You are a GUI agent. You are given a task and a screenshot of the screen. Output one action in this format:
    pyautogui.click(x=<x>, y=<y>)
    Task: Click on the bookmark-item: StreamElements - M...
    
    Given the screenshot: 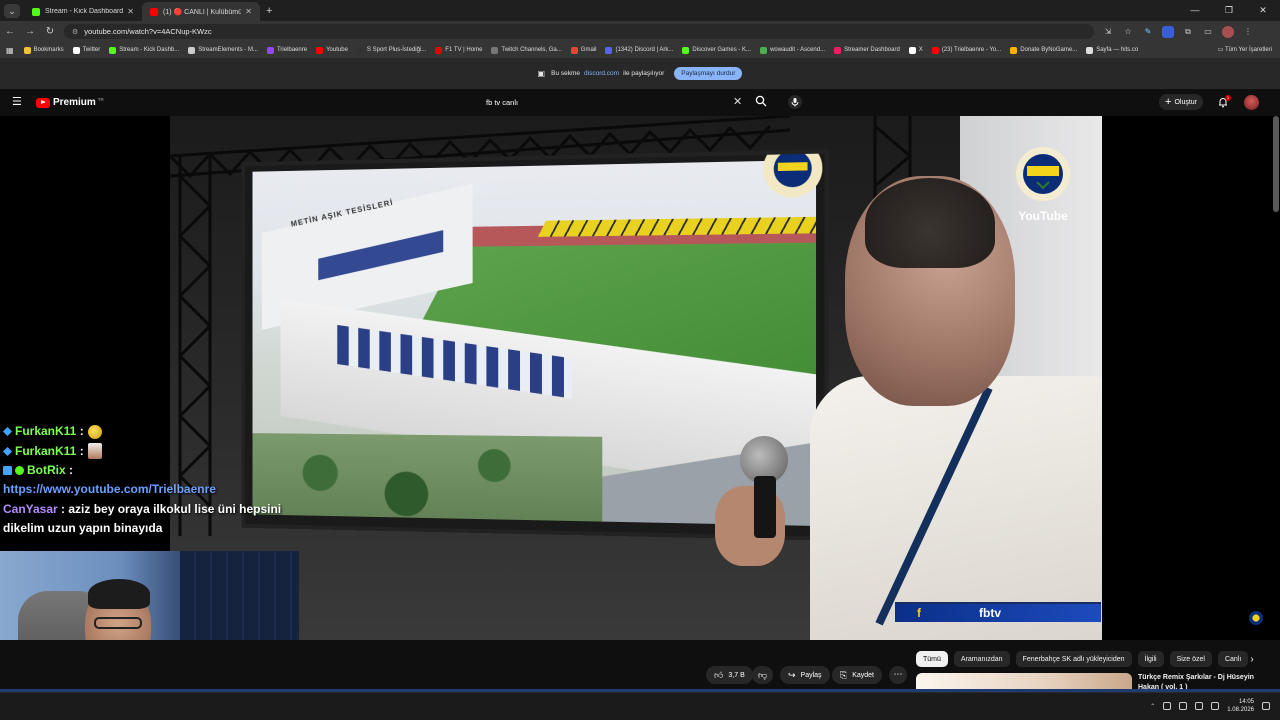 What is the action you would take?
    pyautogui.click(x=223, y=50)
    